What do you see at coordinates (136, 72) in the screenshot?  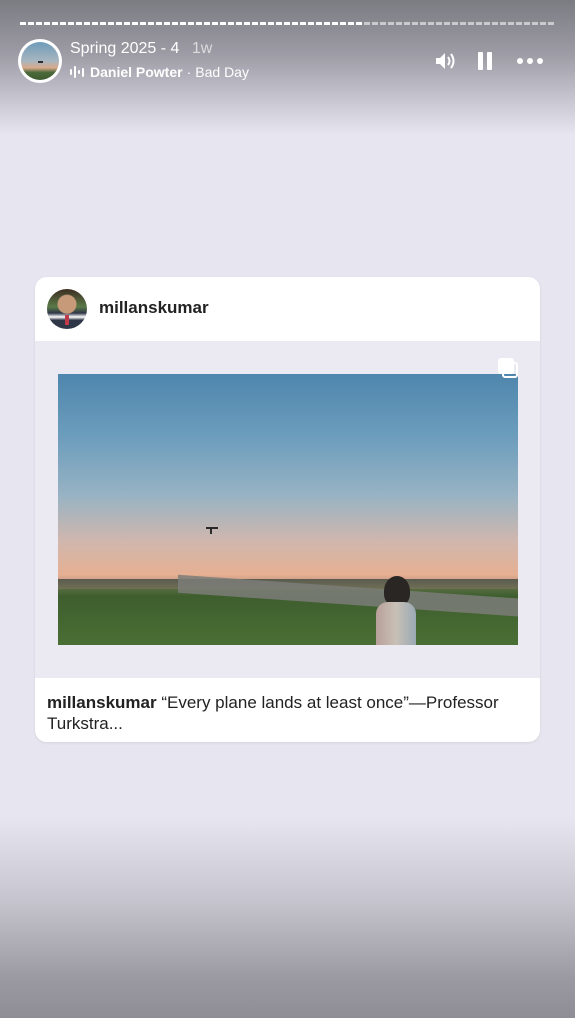 I see `music-artist: Daniel Powter` at bounding box center [136, 72].